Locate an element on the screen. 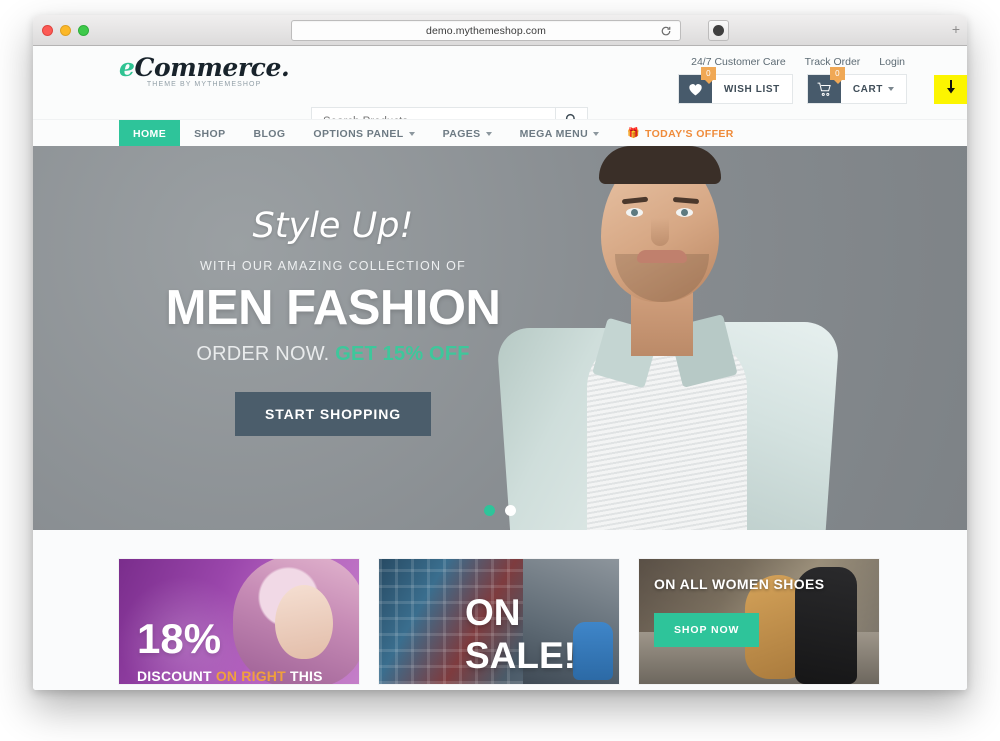 The image size is (1000, 741). model-hair is located at coordinates (660, 165).